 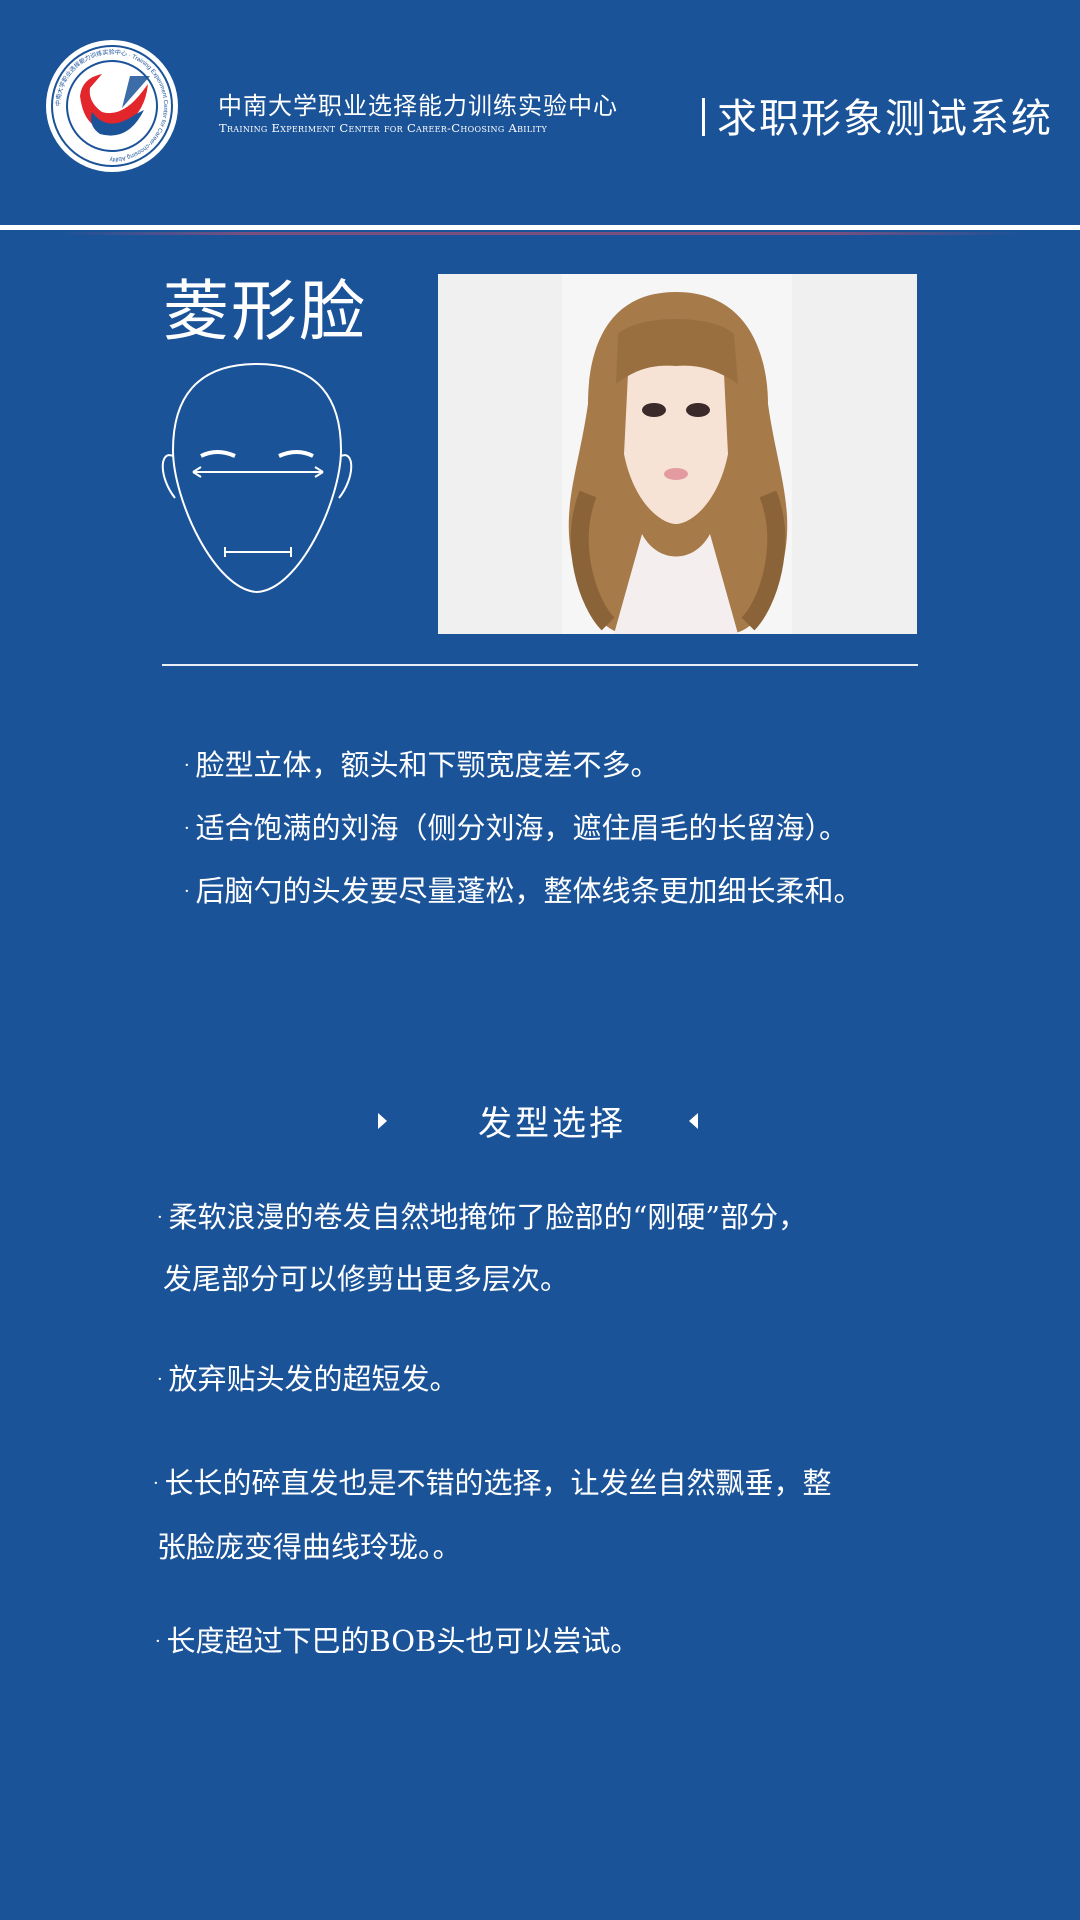 I want to click on org-name-cn: 中南大学职业选择能力训练实验中心, so click(x=418, y=106).